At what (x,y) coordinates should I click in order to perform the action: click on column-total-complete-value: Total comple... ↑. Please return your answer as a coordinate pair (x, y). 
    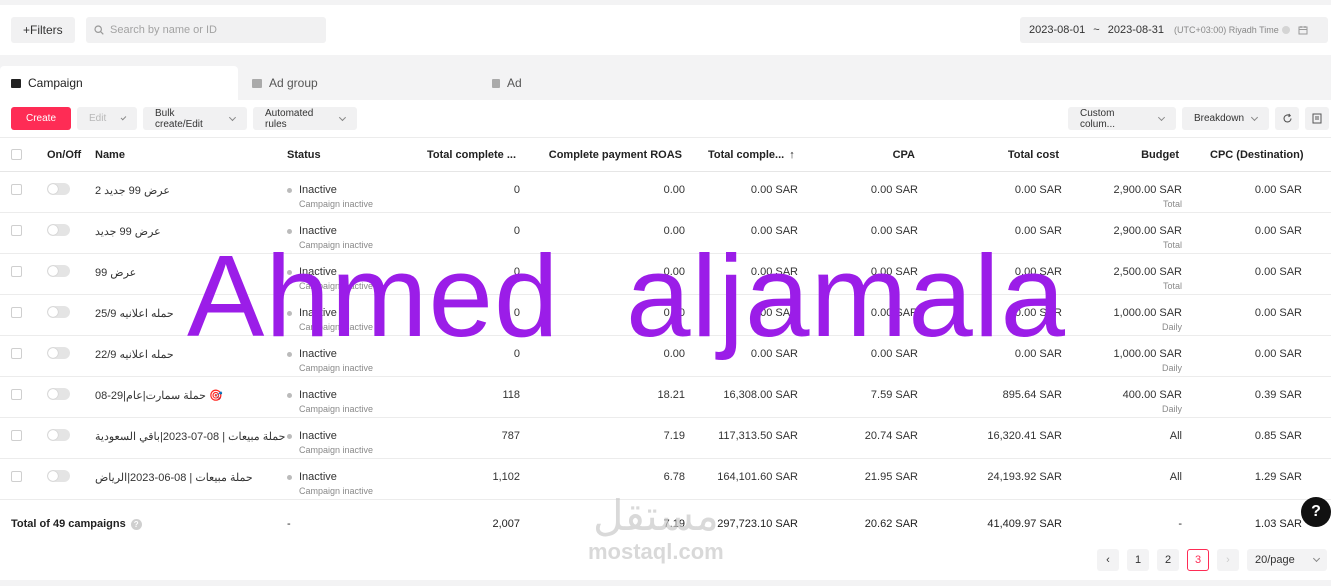
    Looking at the image, I should click on (751, 155).